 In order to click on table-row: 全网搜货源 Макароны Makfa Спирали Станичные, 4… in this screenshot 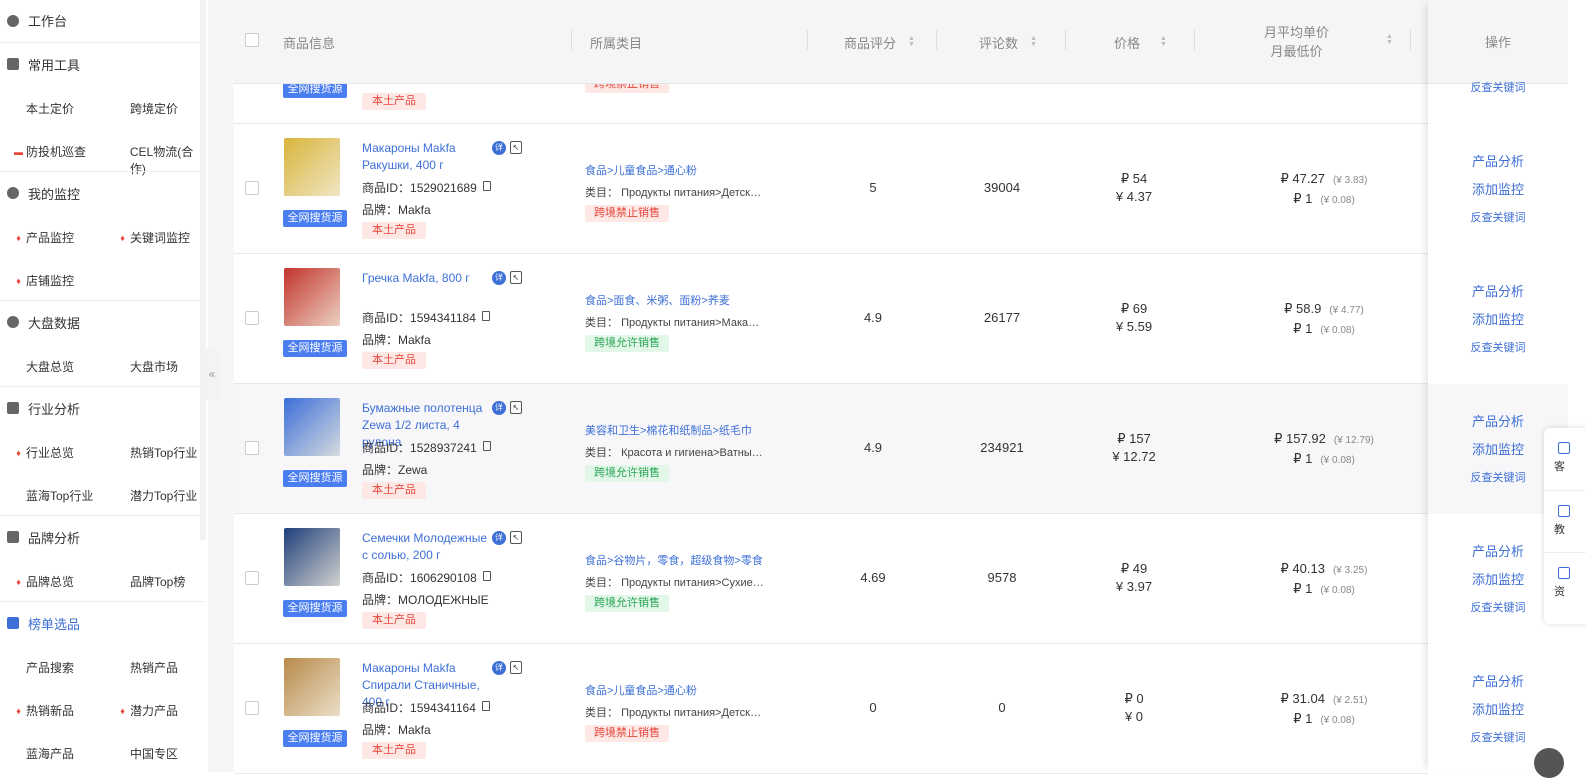, I will do `click(831, 709)`.